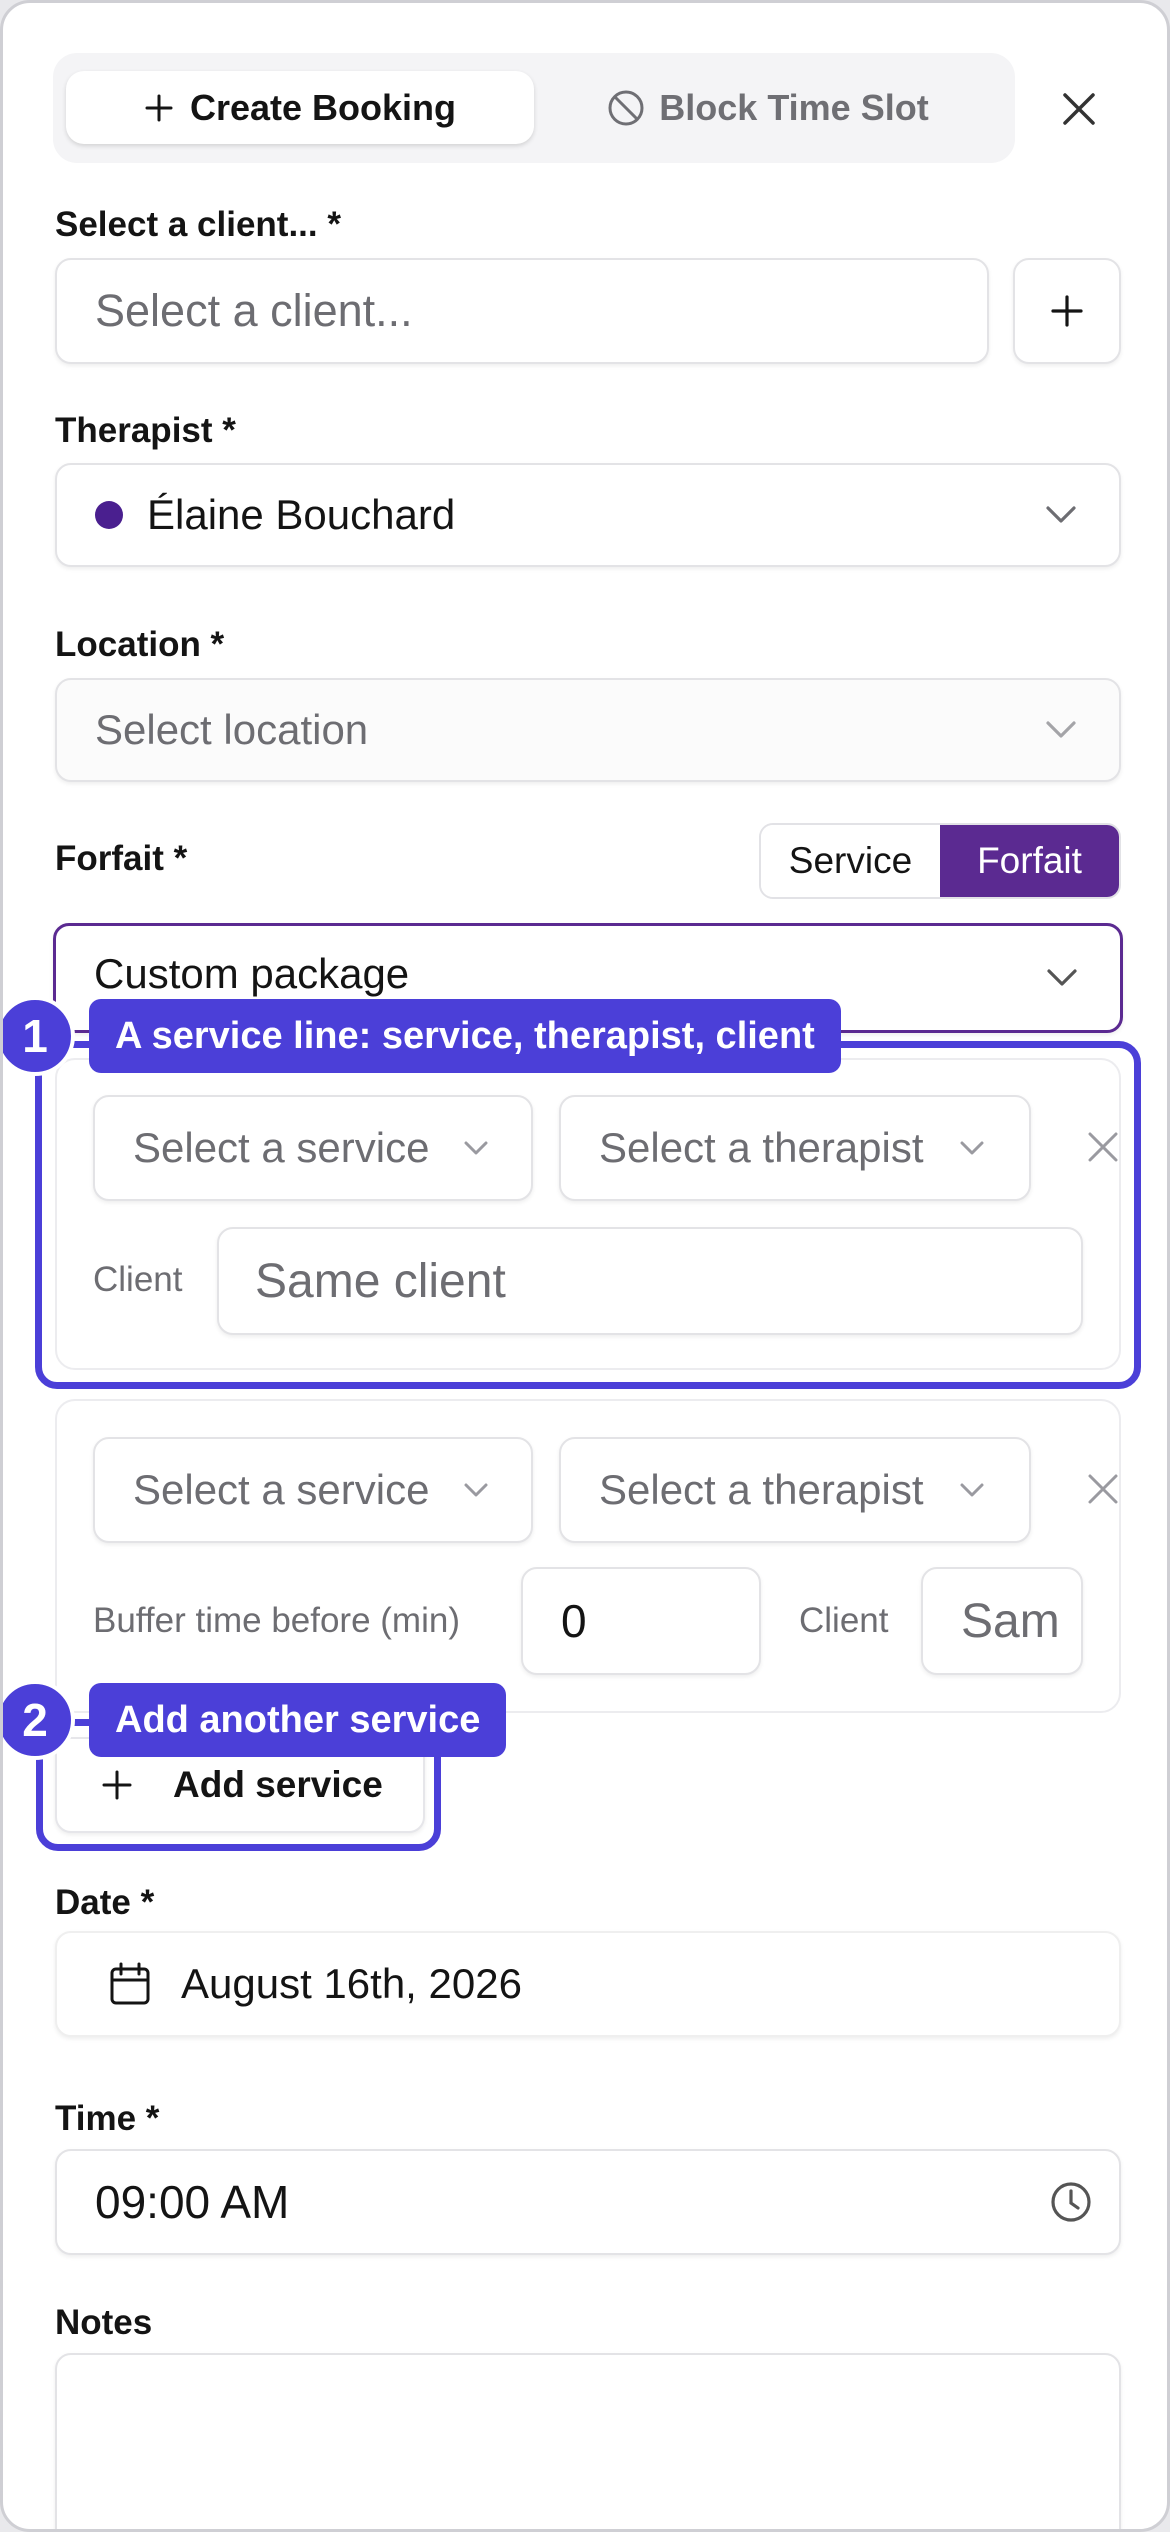 The width and height of the screenshot is (1170, 2532). What do you see at coordinates (588, 1984) in the screenshot?
I see `date-picker: August 16th, 2026` at bounding box center [588, 1984].